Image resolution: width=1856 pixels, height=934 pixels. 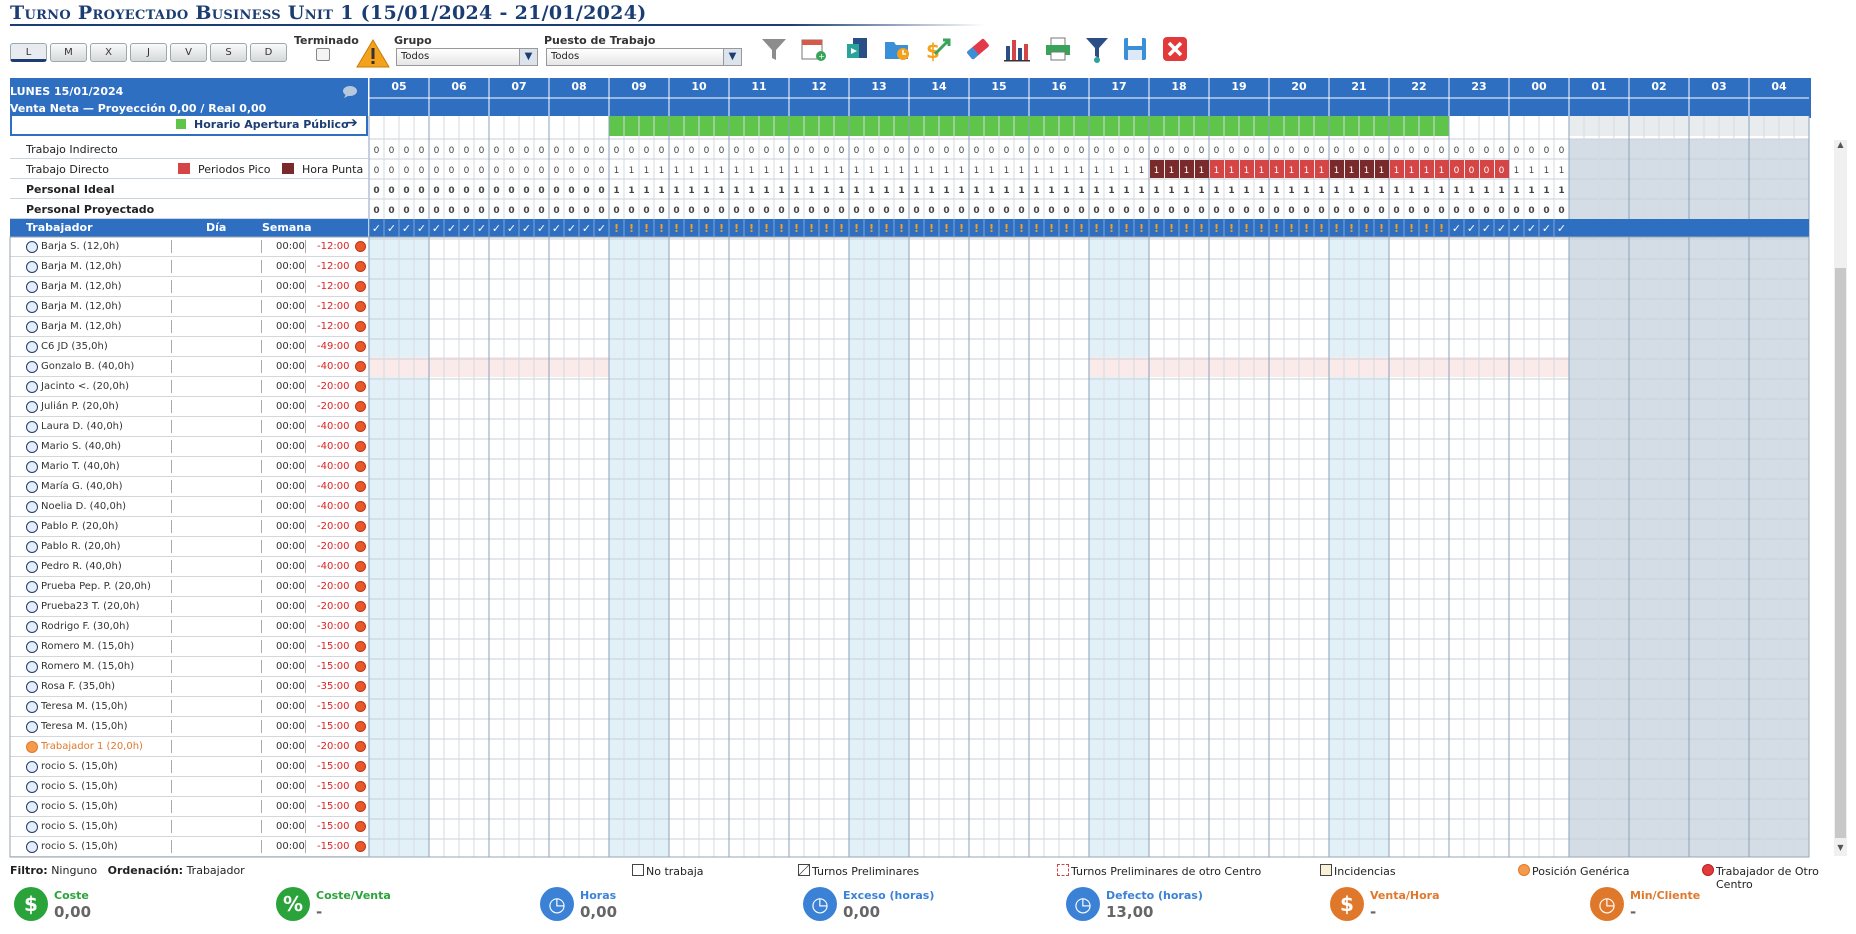 I want to click on calendar-add-icon: +, so click(x=813, y=49).